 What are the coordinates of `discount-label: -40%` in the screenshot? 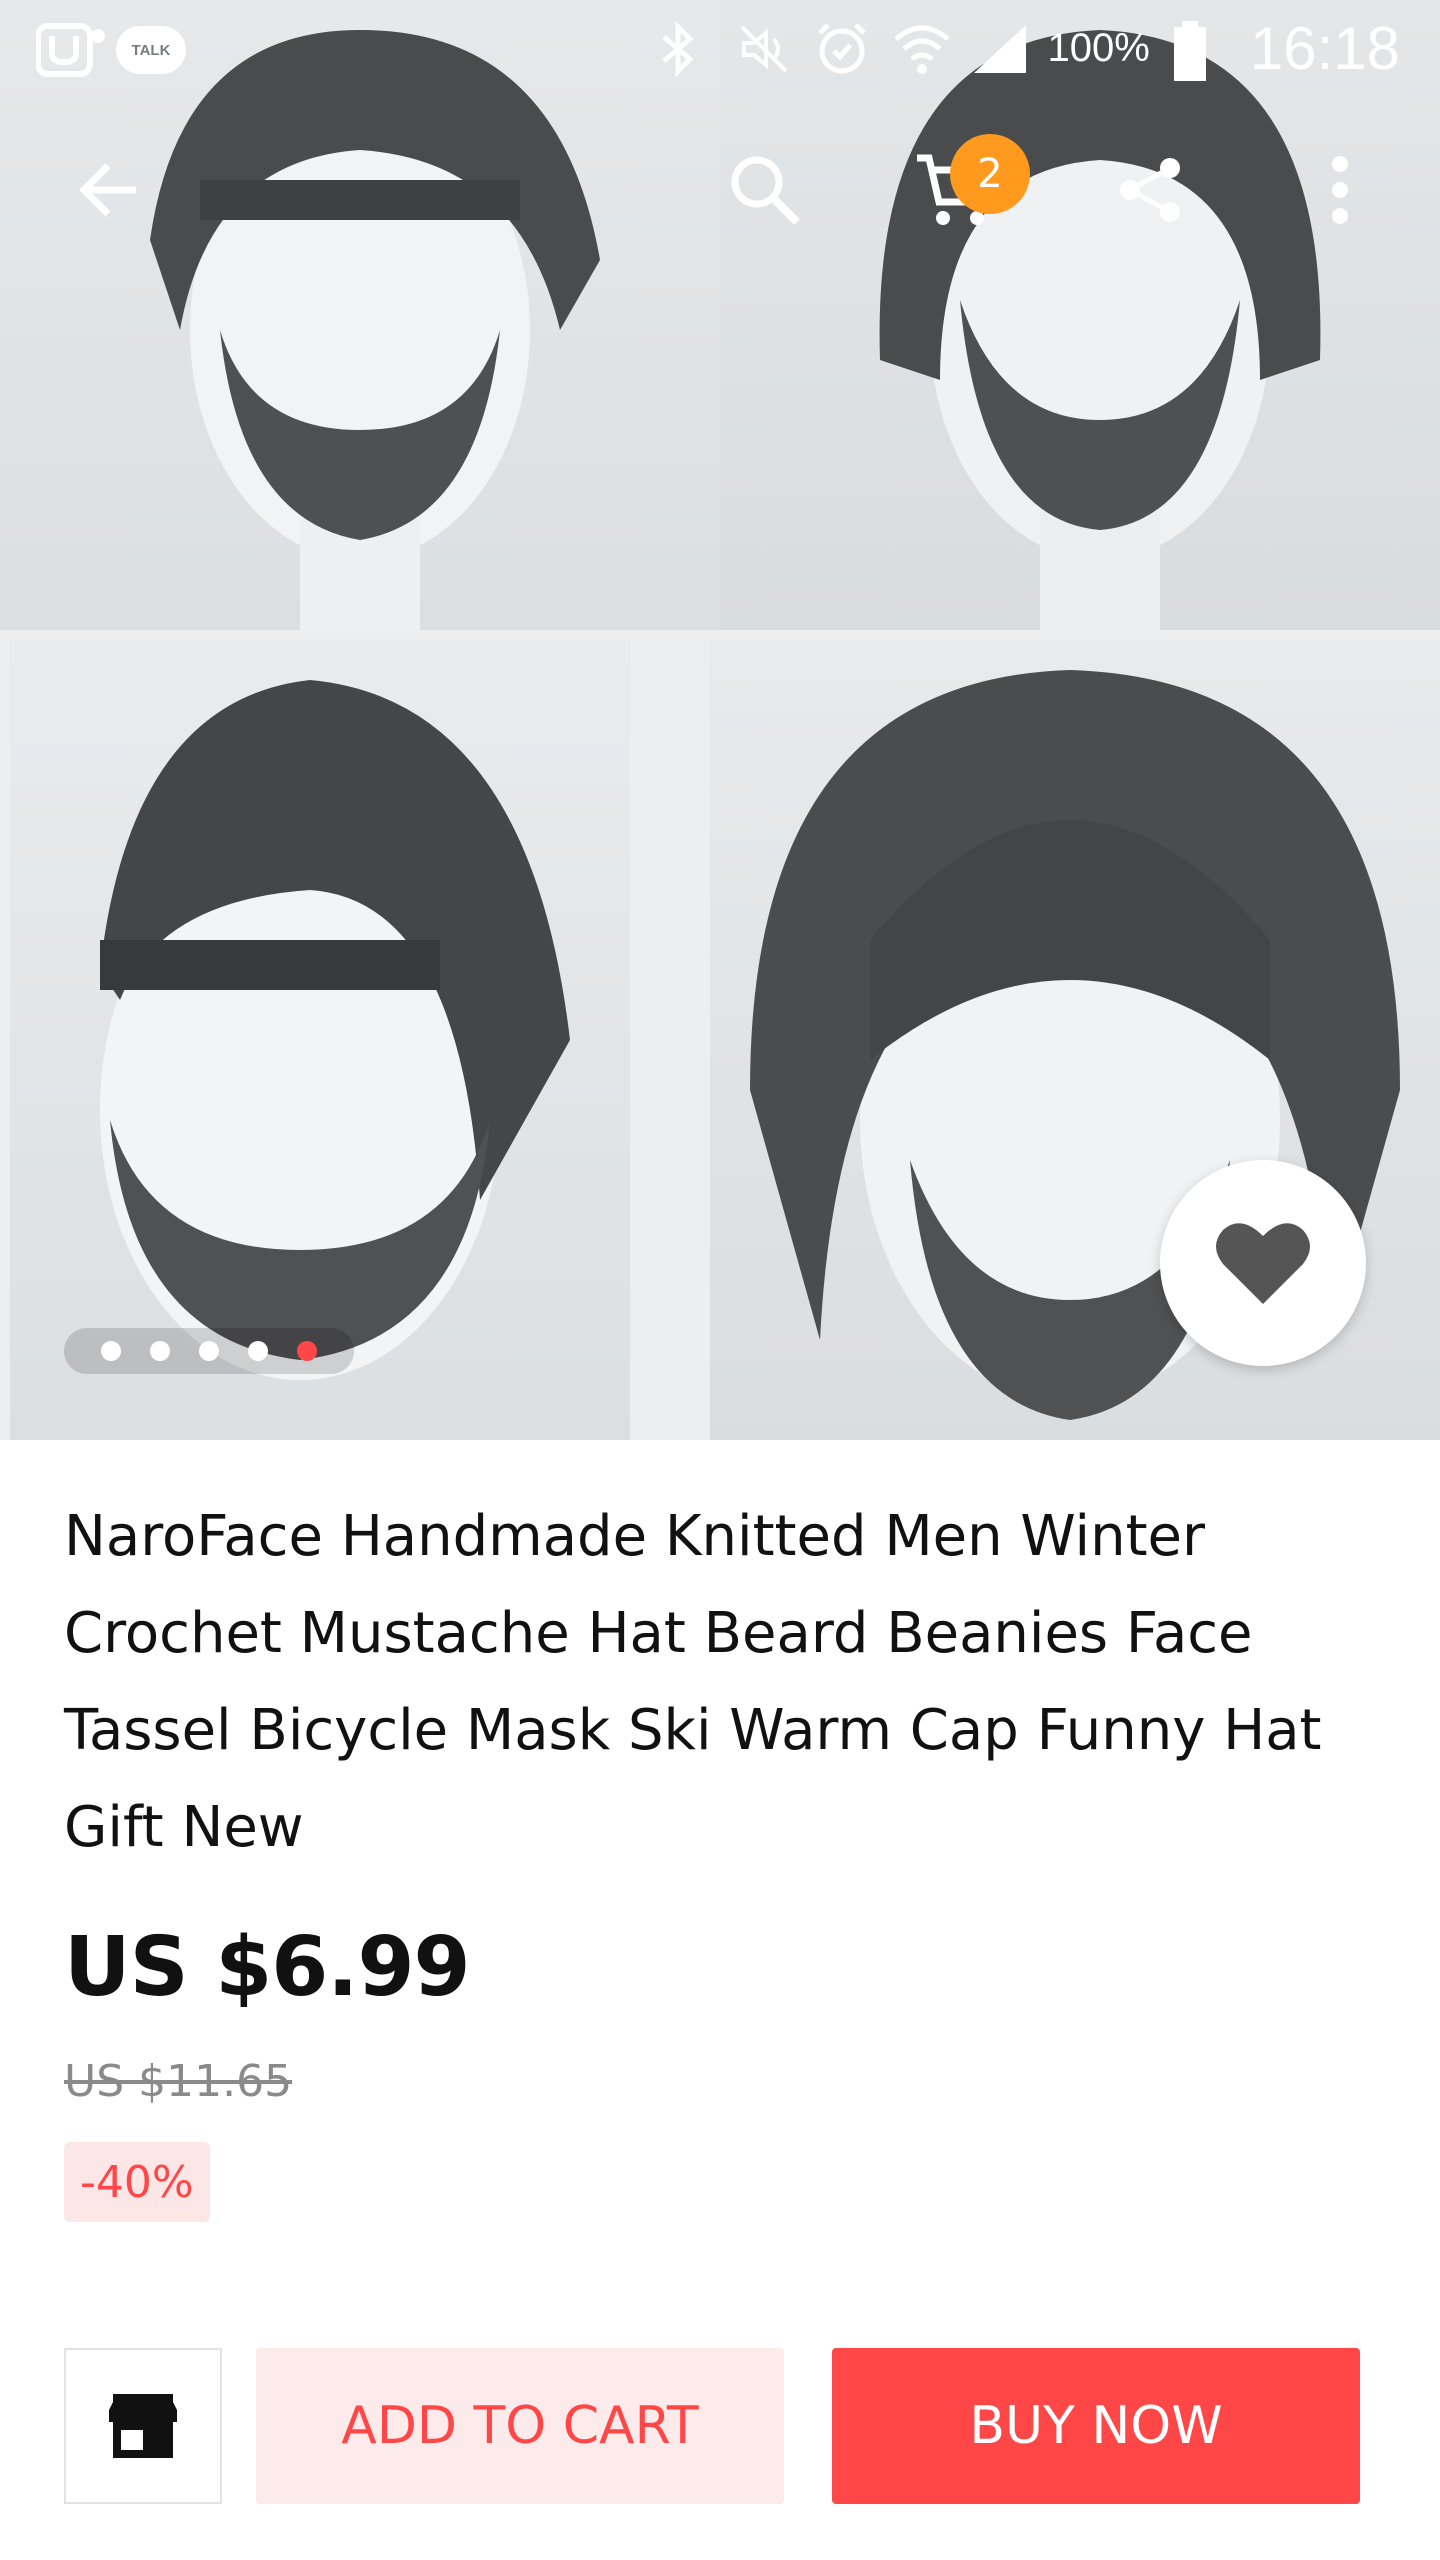 It's located at (137, 2182).